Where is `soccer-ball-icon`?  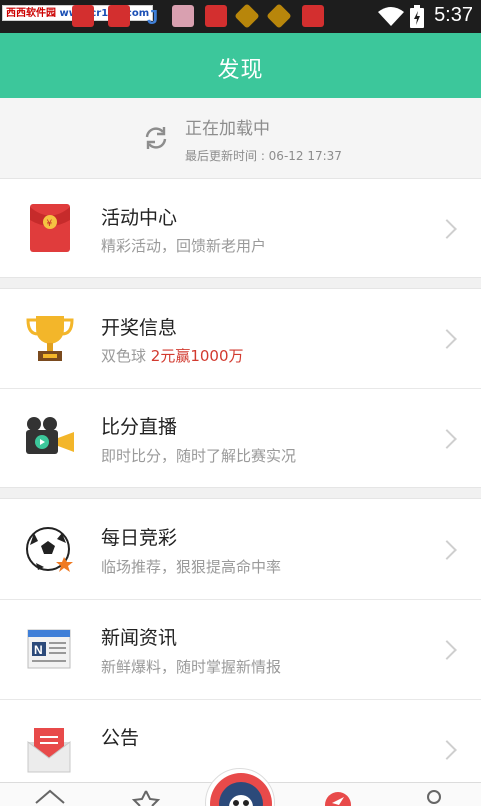 soccer-ball-icon is located at coordinates (50, 549).